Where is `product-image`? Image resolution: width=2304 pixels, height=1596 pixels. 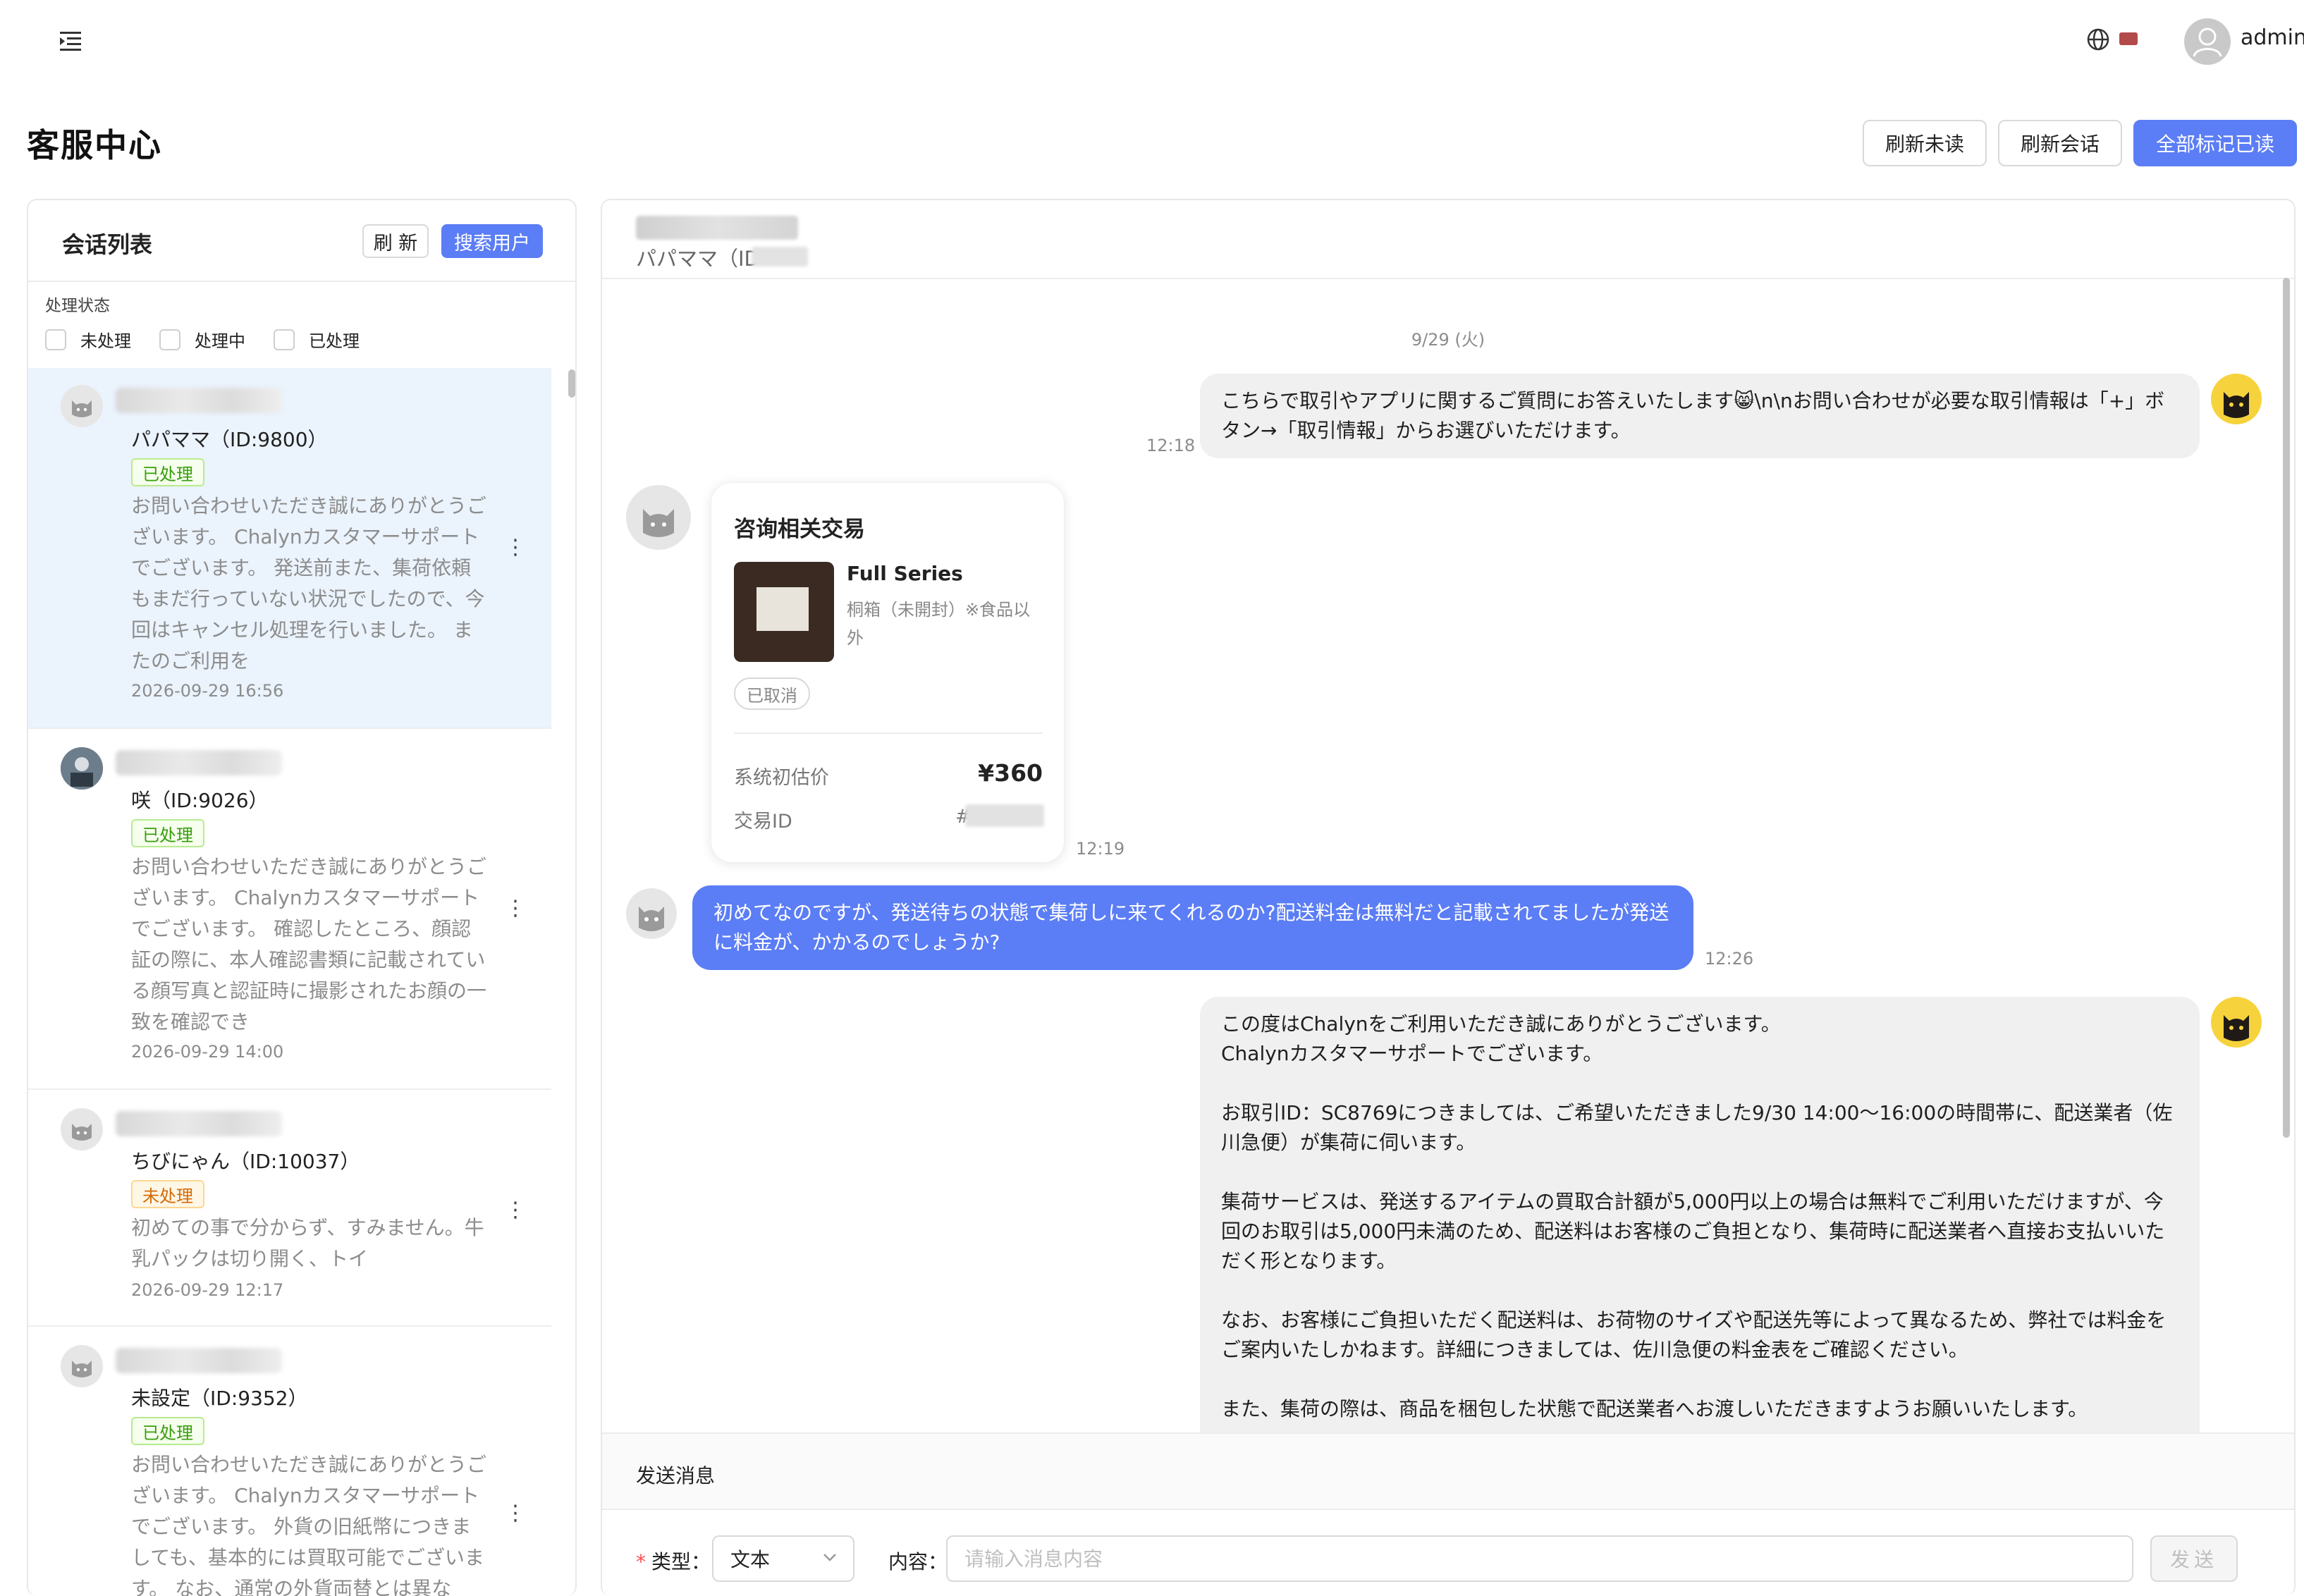
product-image is located at coordinates (784, 612).